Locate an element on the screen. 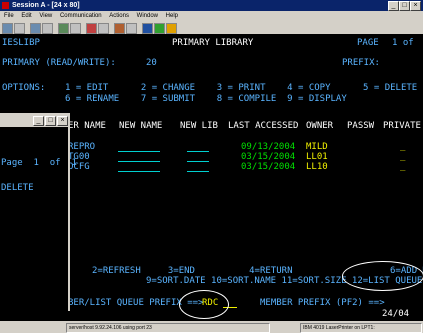 The width and height of the screenshot is (423, 333). title-bar: Session A - [24 x 80] _ □ × is located at coordinates (211, 5).